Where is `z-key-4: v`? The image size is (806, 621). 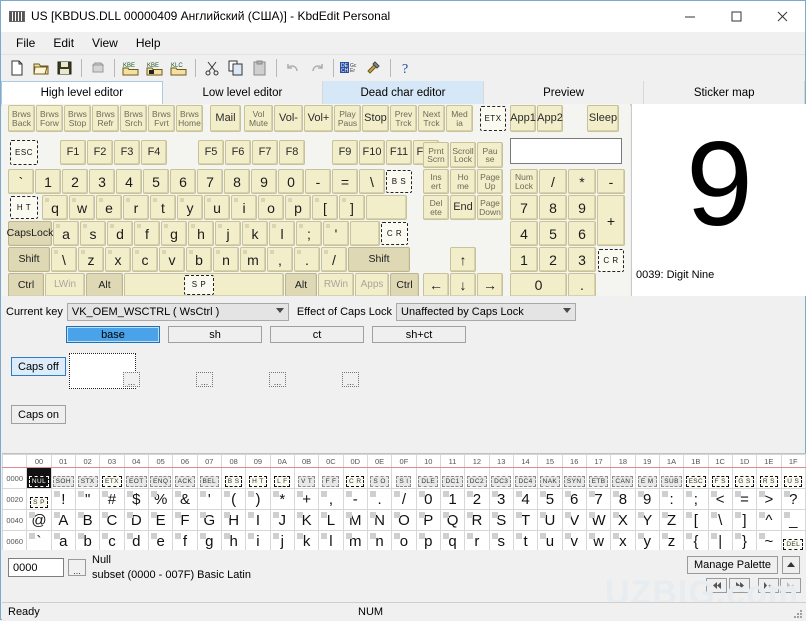
z-key-4: v is located at coordinates (172, 259).